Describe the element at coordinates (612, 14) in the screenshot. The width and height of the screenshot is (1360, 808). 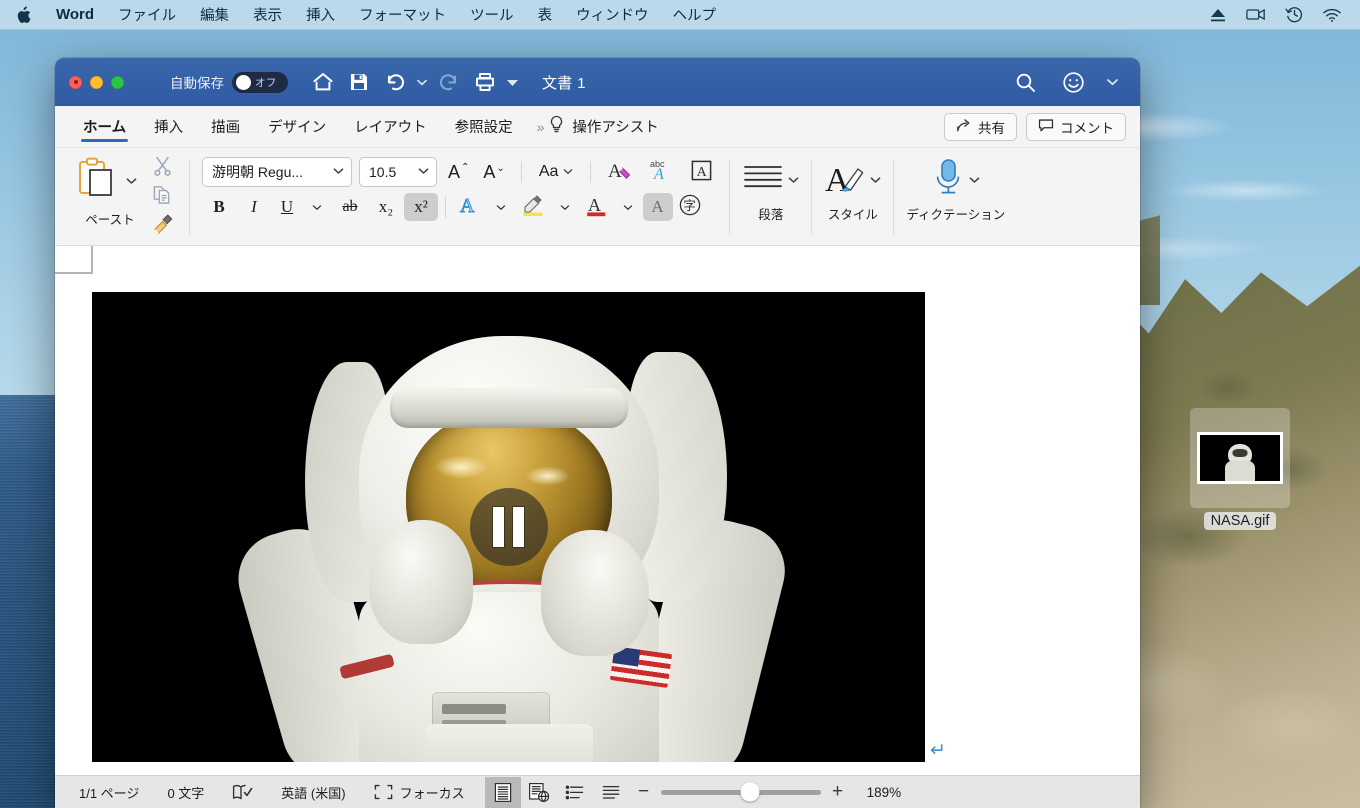
I see `menu-item-window: ウィンドウ` at that location.